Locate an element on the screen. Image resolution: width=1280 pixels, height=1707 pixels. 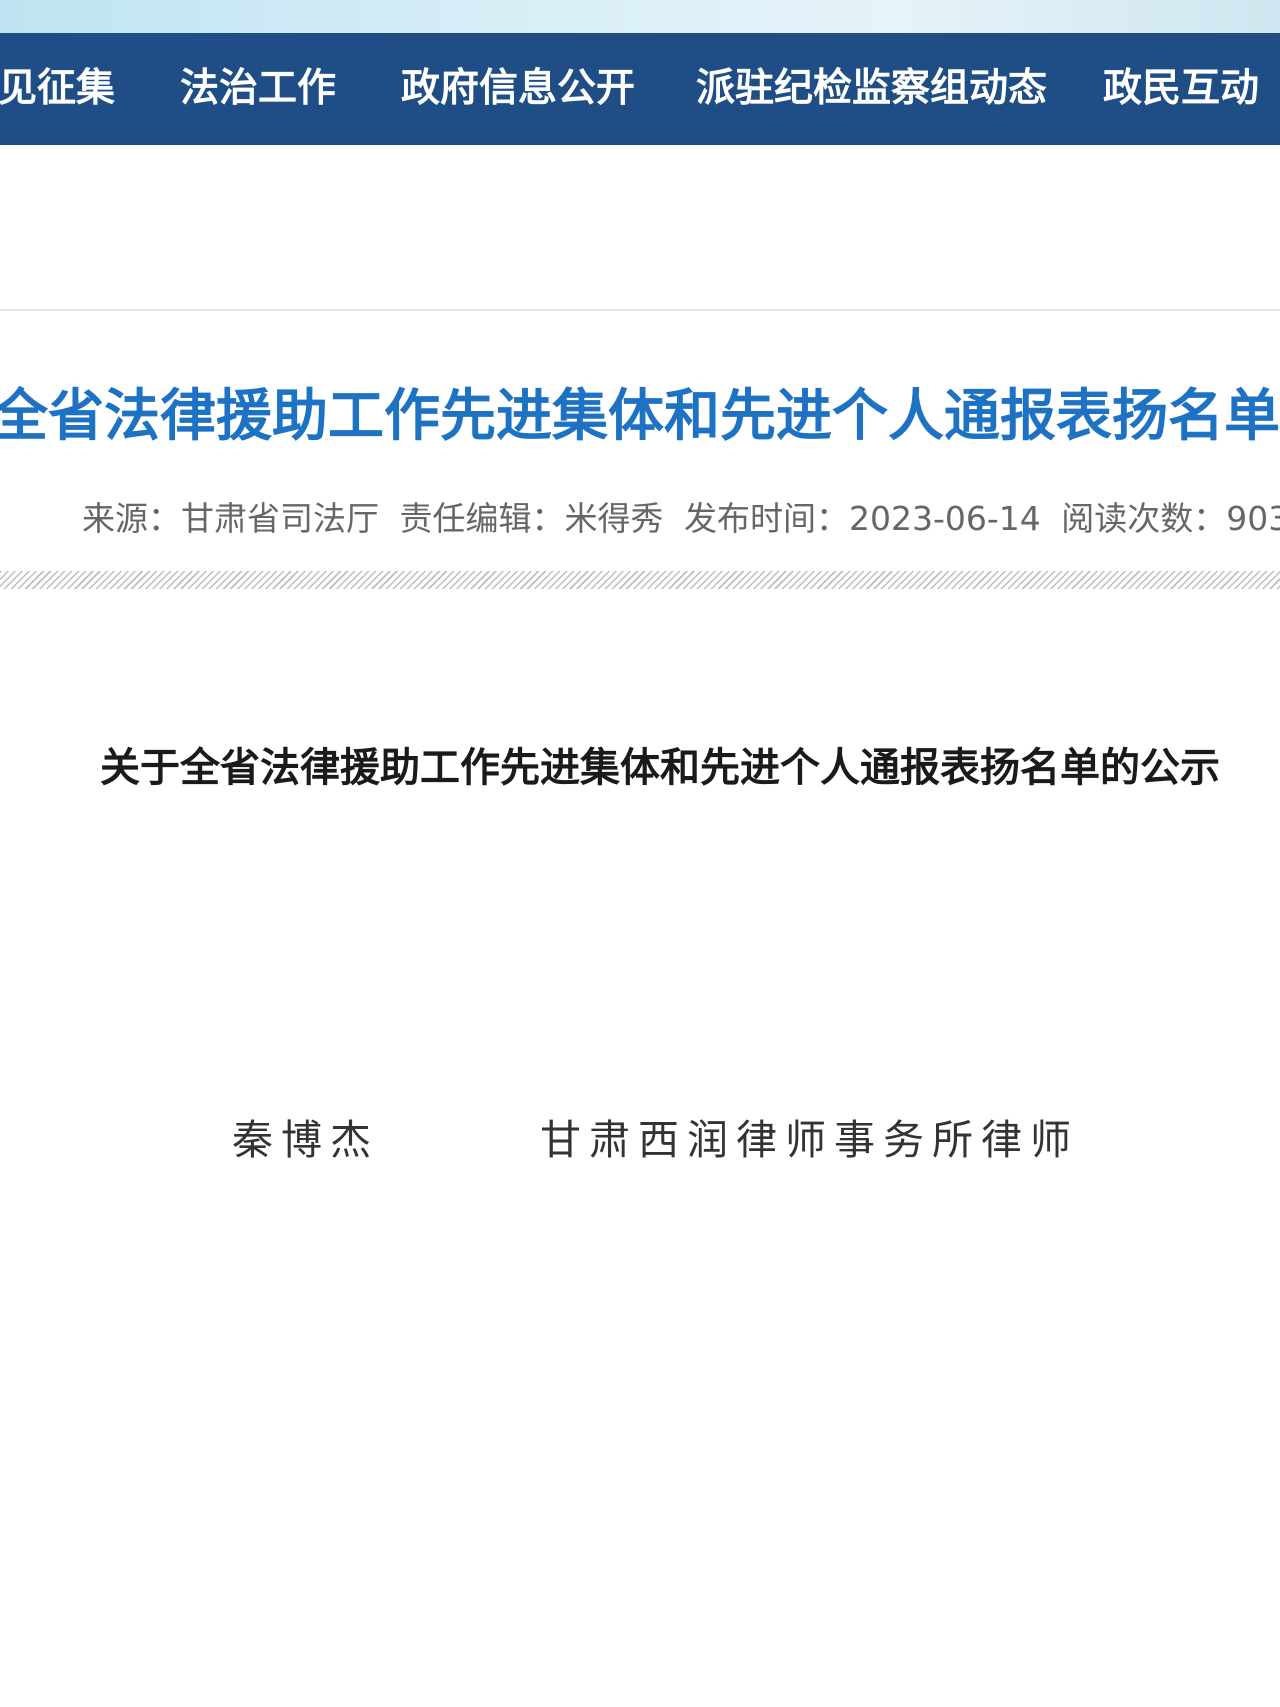
meta-published-date: 发布时间：2023-06-14 is located at coordinates (862, 518).